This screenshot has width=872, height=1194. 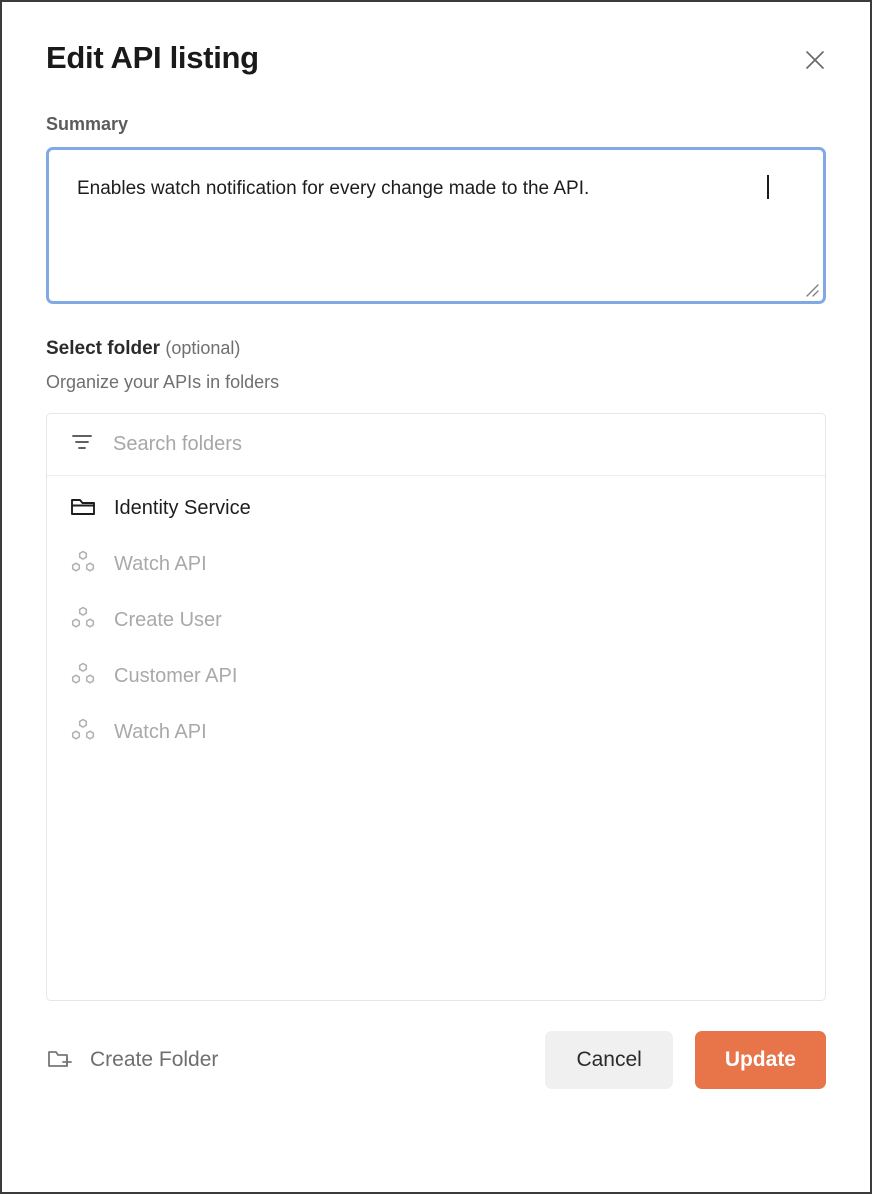 What do you see at coordinates (203, 348) in the screenshot?
I see `select-folder-optional-note: (optional)` at bounding box center [203, 348].